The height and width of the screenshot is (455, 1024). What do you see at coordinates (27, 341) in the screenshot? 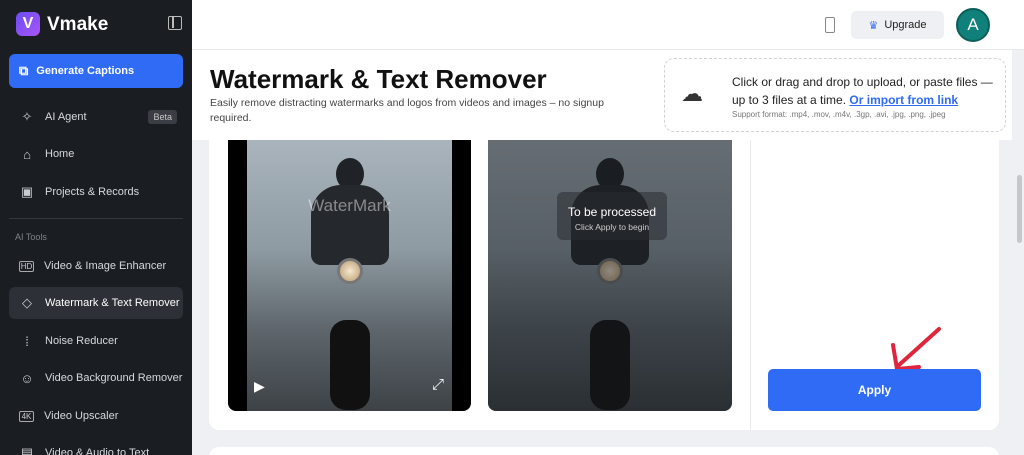
I see `noise-icon: ⁞` at bounding box center [27, 341].